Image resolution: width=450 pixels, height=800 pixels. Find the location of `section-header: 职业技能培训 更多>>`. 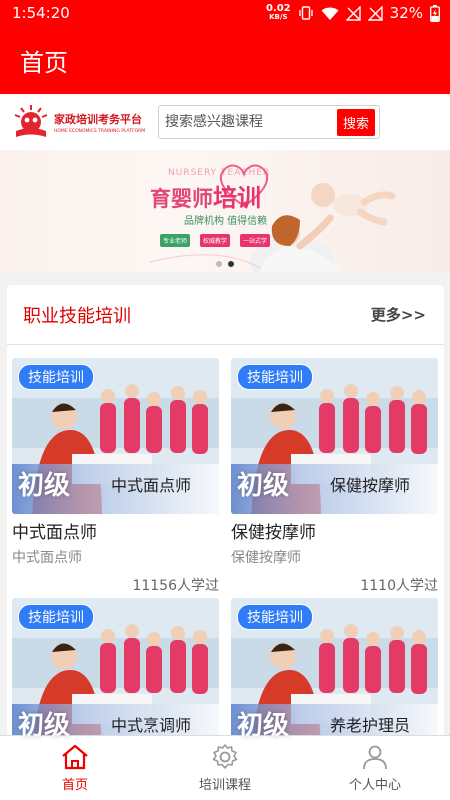

section-header: 职业技能培训 更多>> is located at coordinates (225, 315).